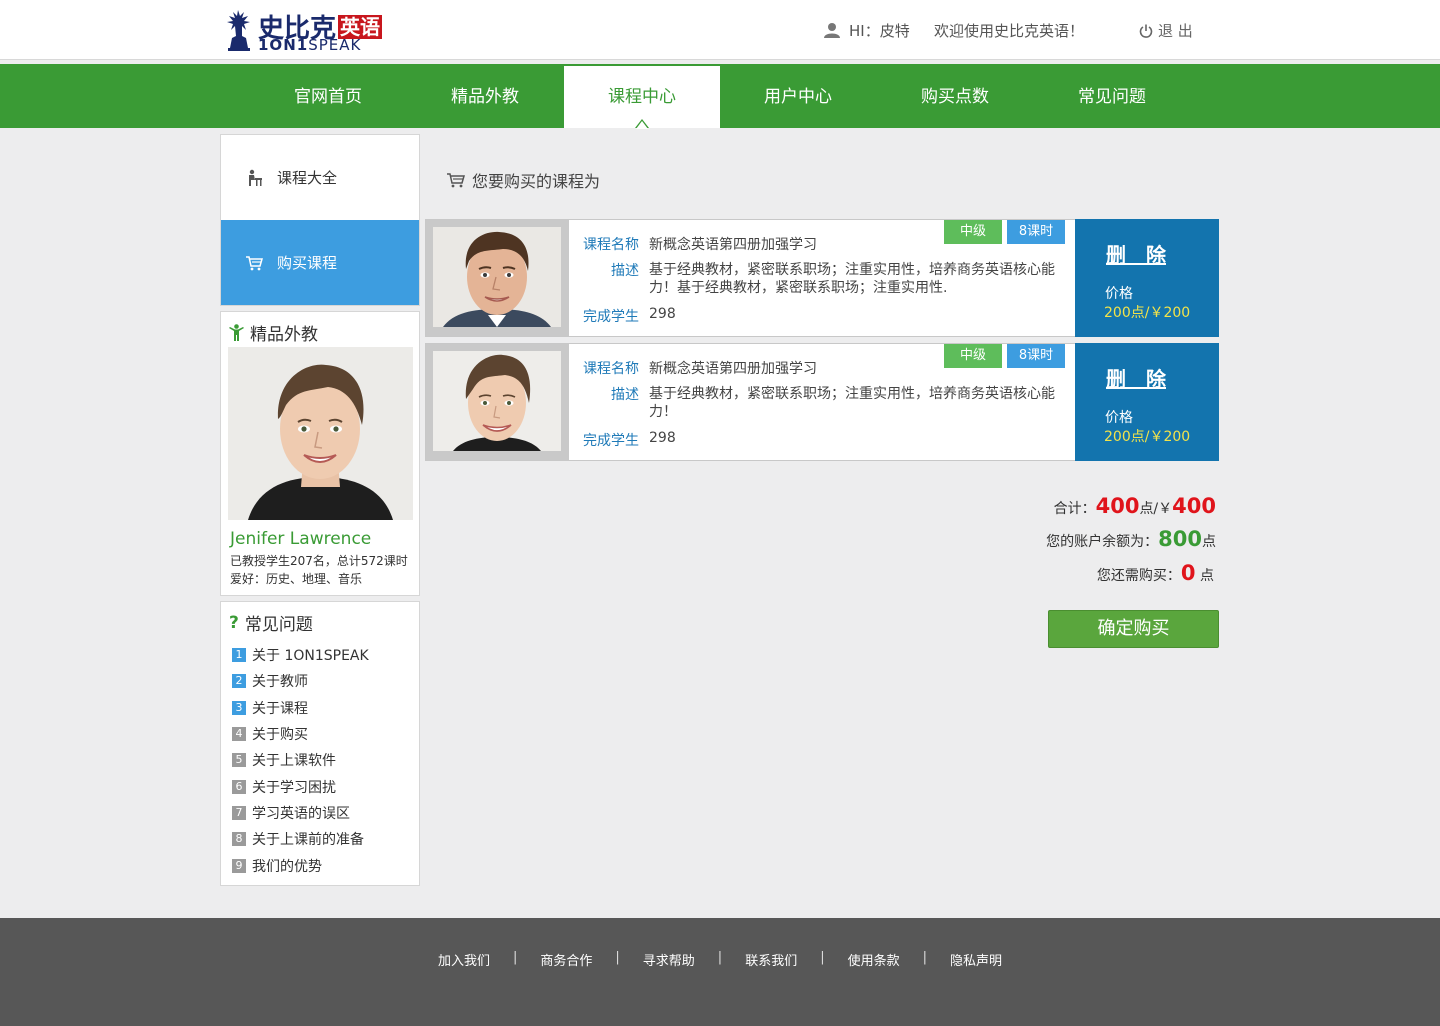 The height and width of the screenshot is (1026, 1440). What do you see at coordinates (566, 959) in the screenshot?
I see `footer-link-business: 商务合作` at bounding box center [566, 959].